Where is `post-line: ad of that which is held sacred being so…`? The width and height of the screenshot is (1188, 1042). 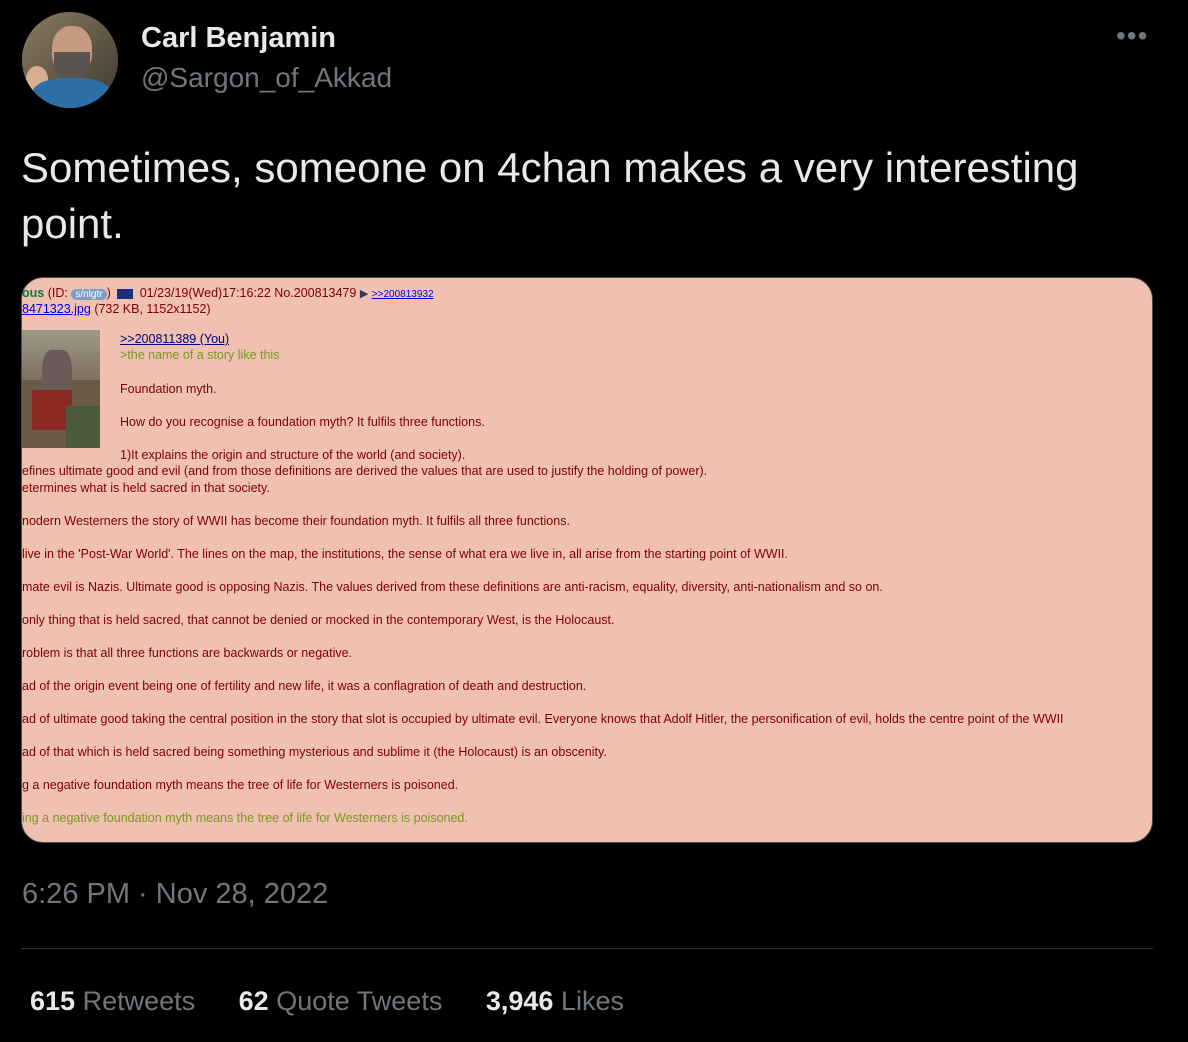
post-line: ad of that which is held sacred being so… is located at coordinates (314, 752).